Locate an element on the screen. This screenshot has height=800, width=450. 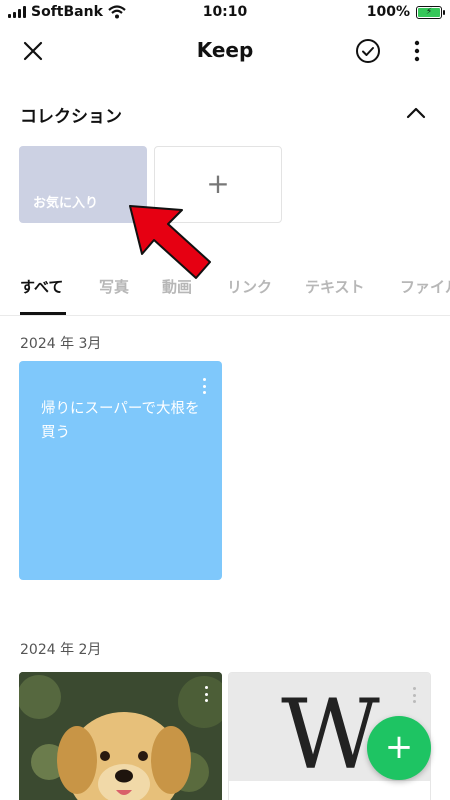
tab-photos: 写真 is located at coordinates (114, 286).